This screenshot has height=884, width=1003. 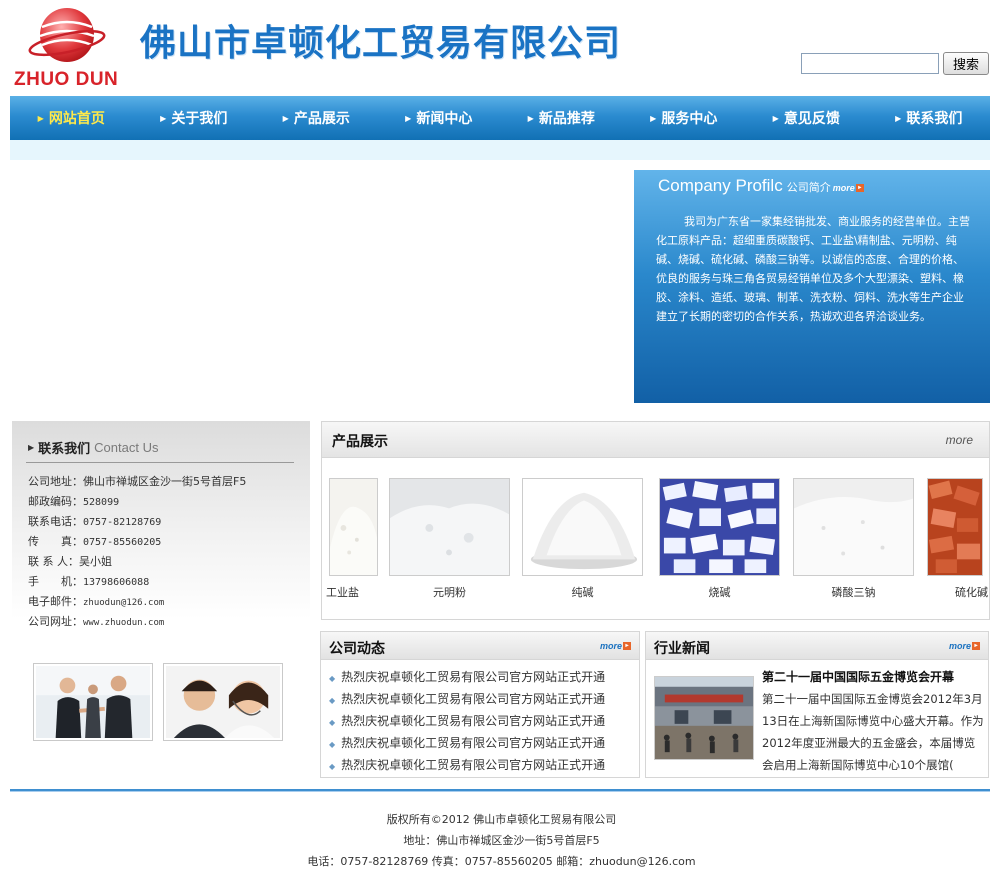 I want to click on nav-item-label: 关于我们, so click(x=199, y=119).